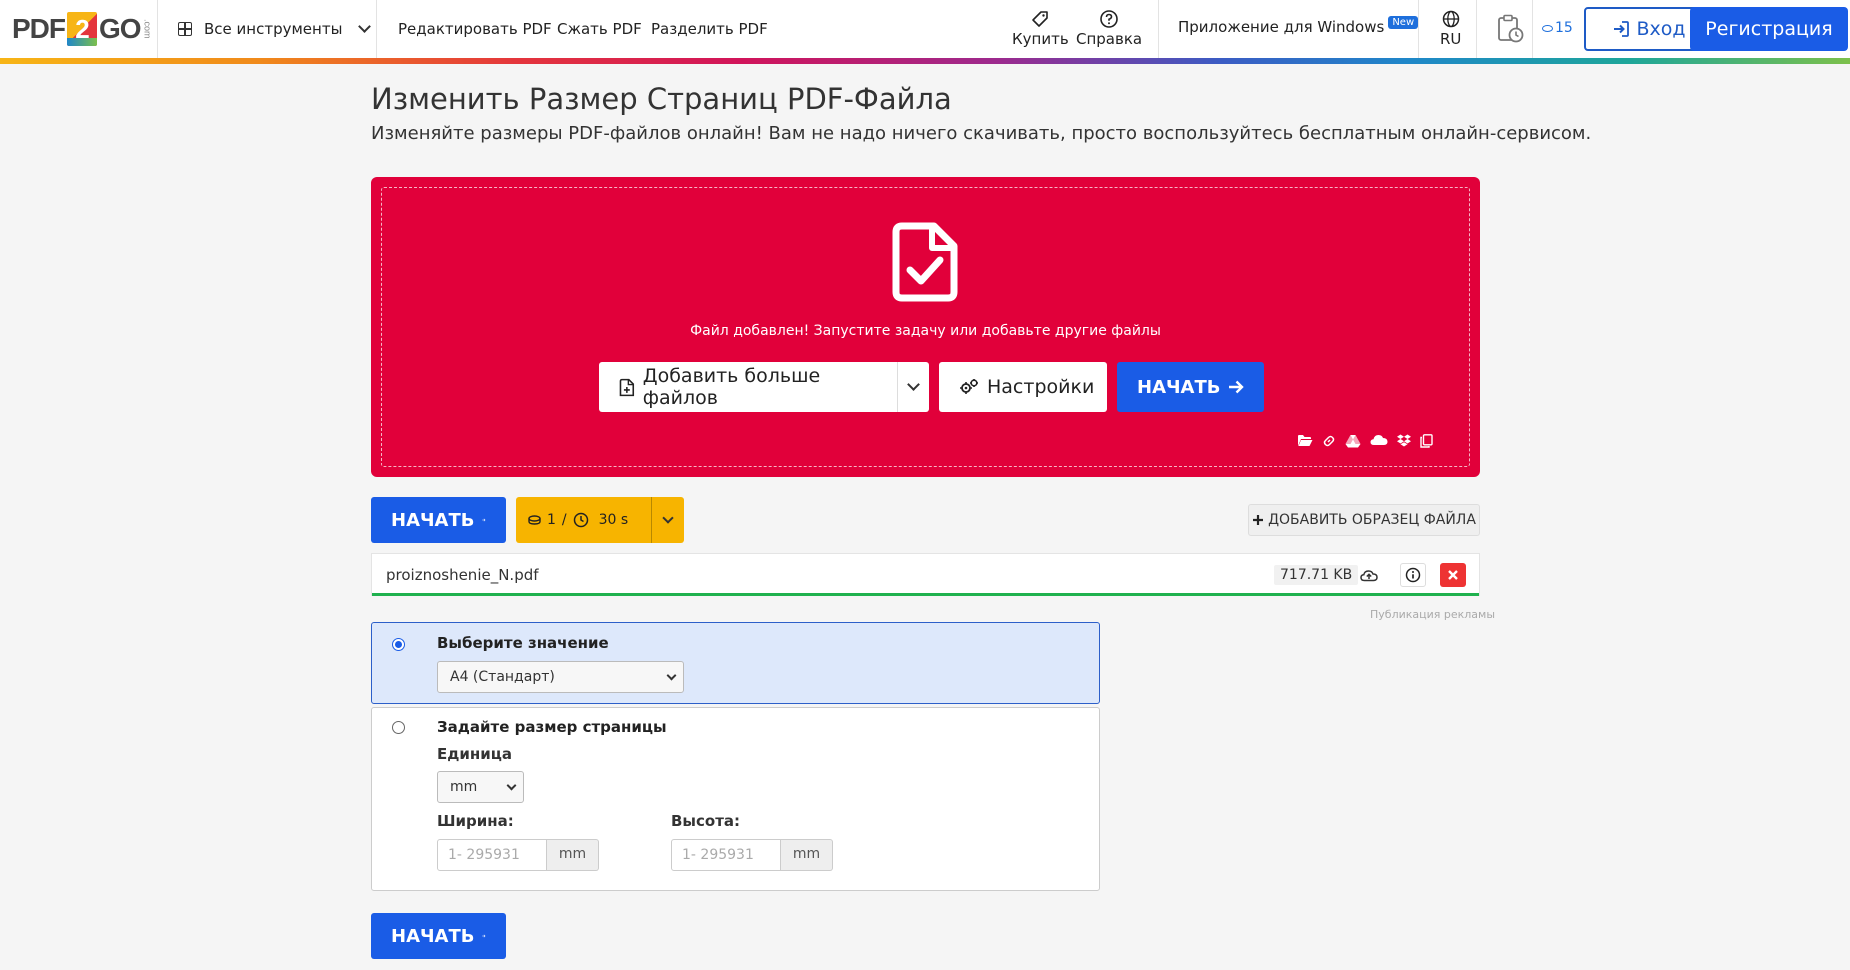 The width and height of the screenshot is (1850, 970). Describe the element at coordinates (932, 387) in the screenshot. I see `dropzone-buttons: Добавить больше файлов Настройки НАЧАТЬ` at that location.